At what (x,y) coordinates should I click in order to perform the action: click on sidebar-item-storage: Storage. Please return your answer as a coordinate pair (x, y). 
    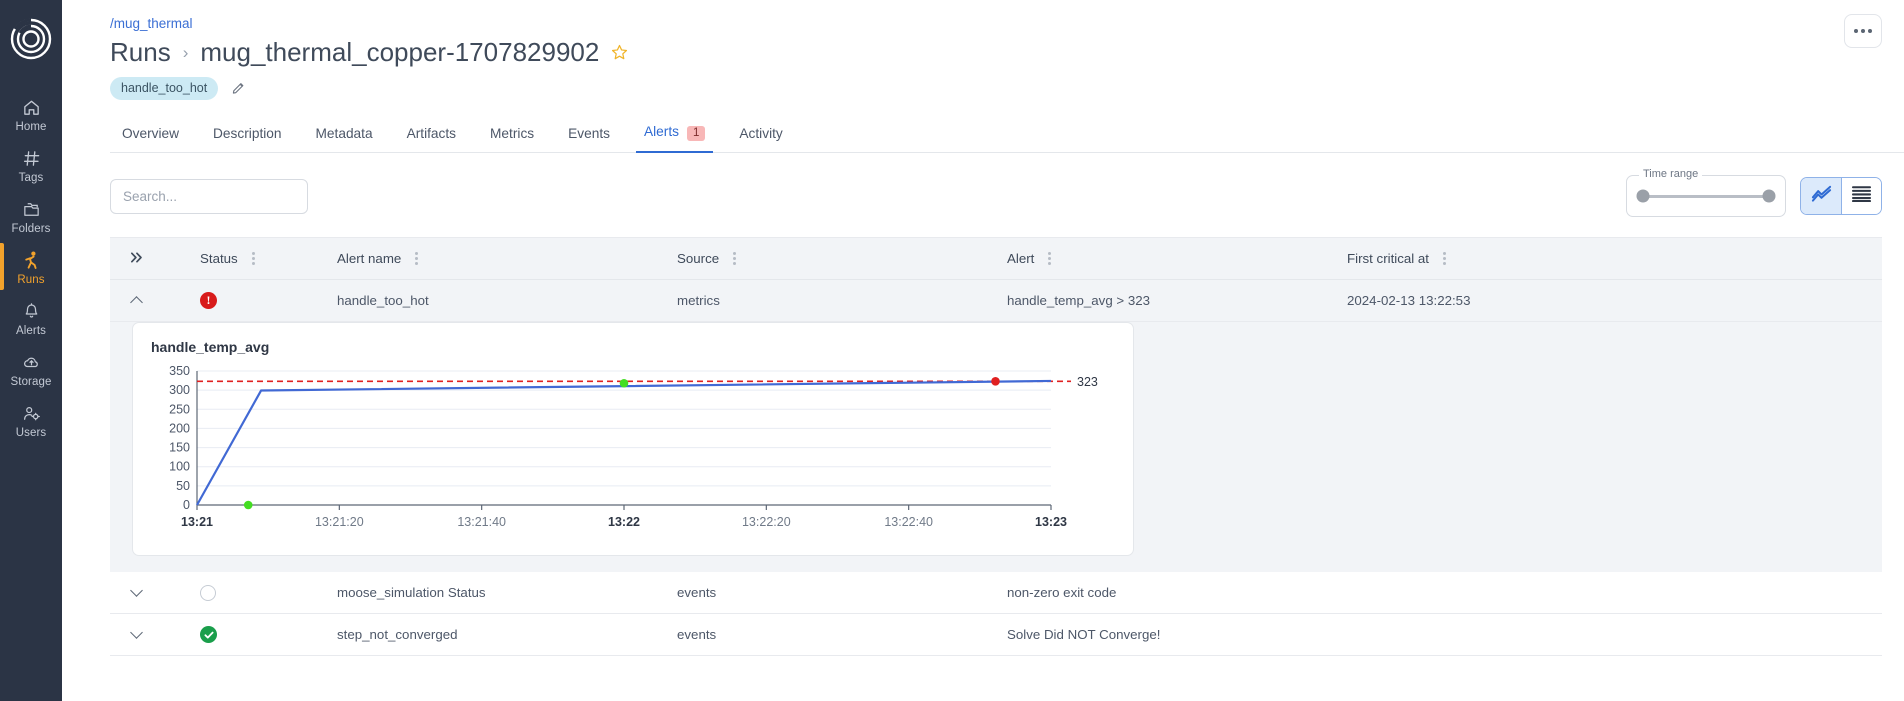
    Looking at the image, I should click on (31, 368).